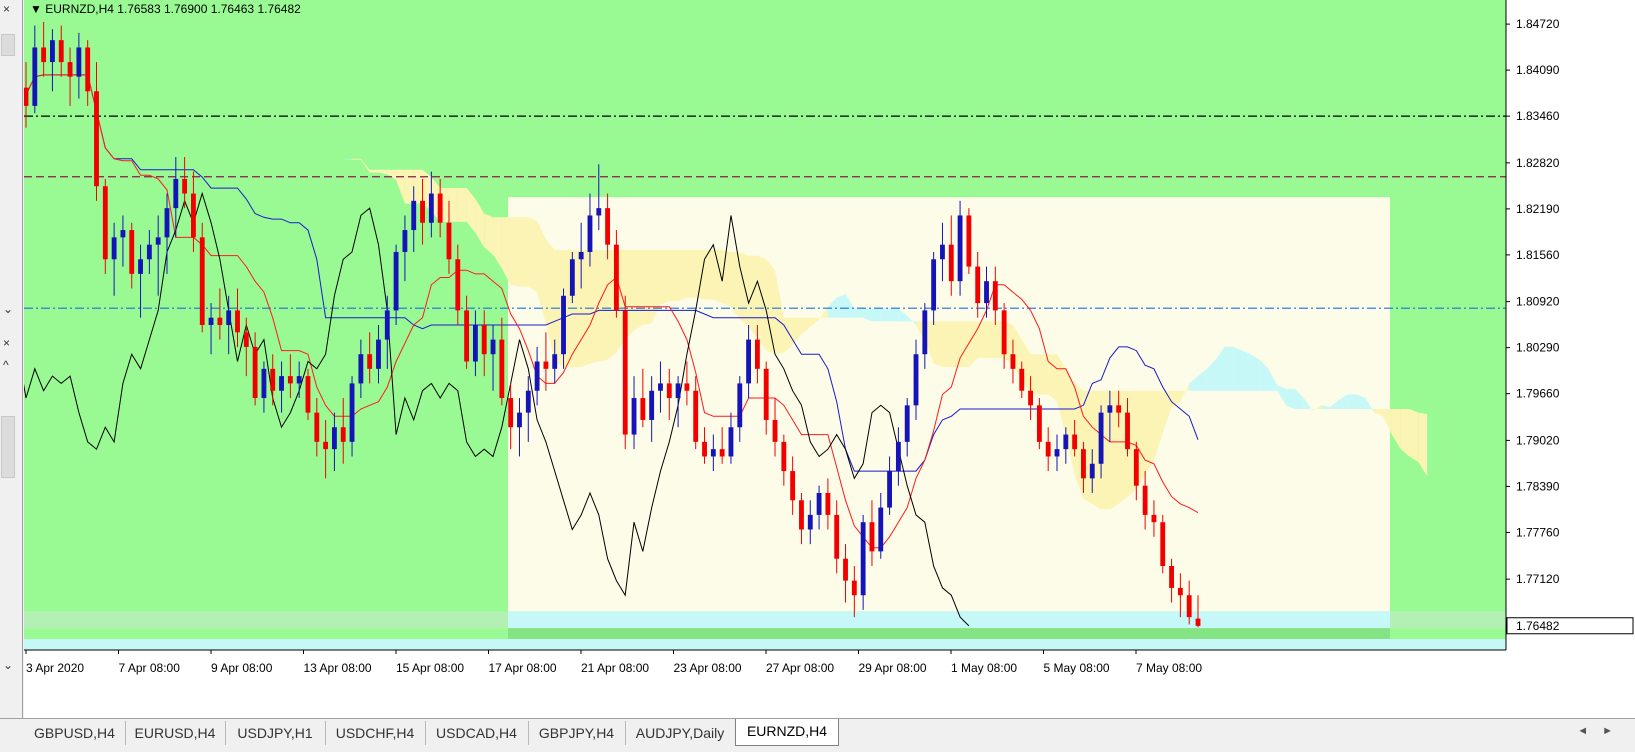  What do you see at coordinates (6, 365) in the screenshot?
I see `chevron-up-icon: ^` at bounding box center [6, 365].